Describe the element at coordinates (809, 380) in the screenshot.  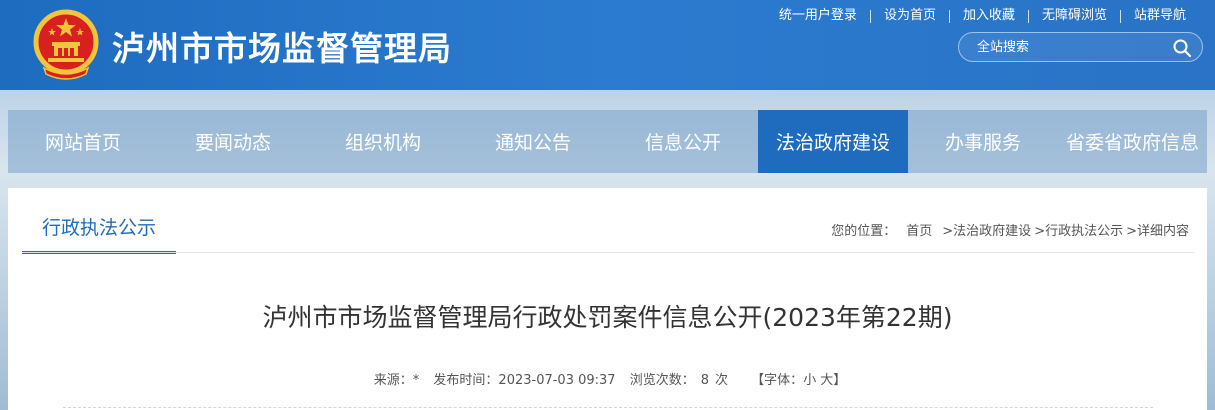
I see `font-small-button: 小` at that location.